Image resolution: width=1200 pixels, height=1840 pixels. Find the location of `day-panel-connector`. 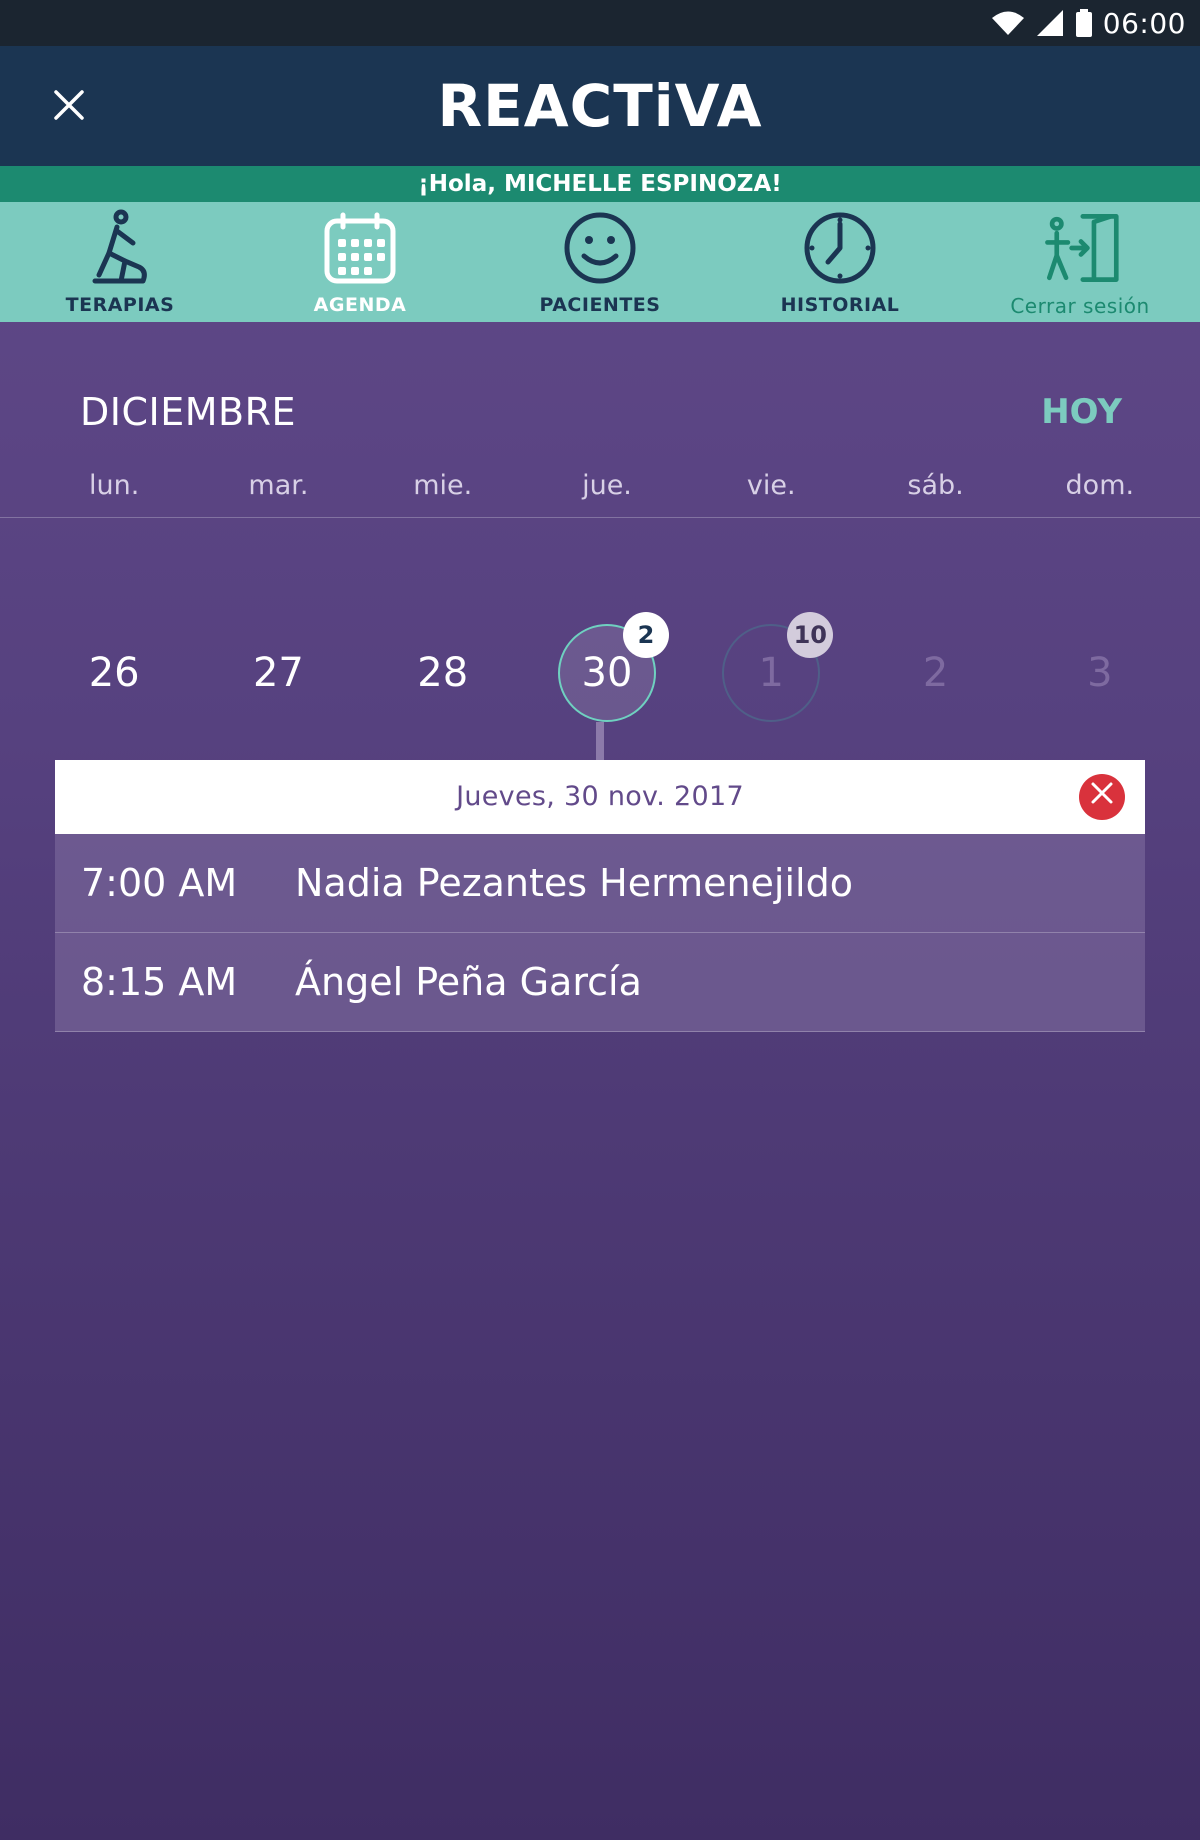

day-panel-connector is located at coordinates (600, 742).